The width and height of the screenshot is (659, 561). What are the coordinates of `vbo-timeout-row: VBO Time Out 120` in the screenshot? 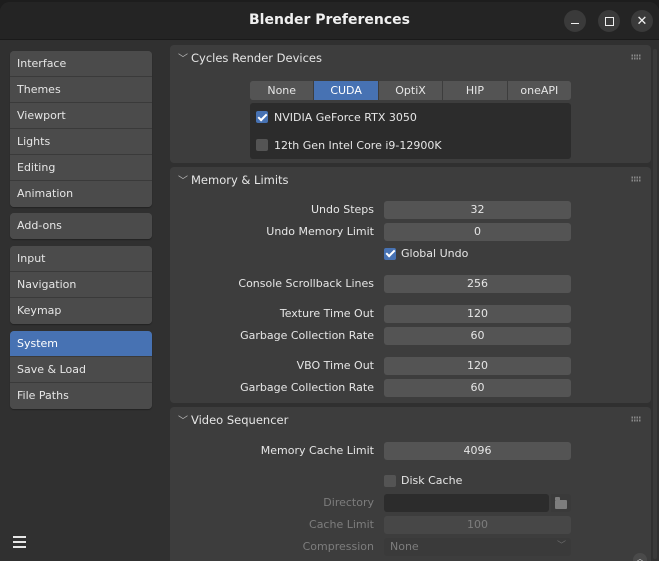 It's located at (410, 366).